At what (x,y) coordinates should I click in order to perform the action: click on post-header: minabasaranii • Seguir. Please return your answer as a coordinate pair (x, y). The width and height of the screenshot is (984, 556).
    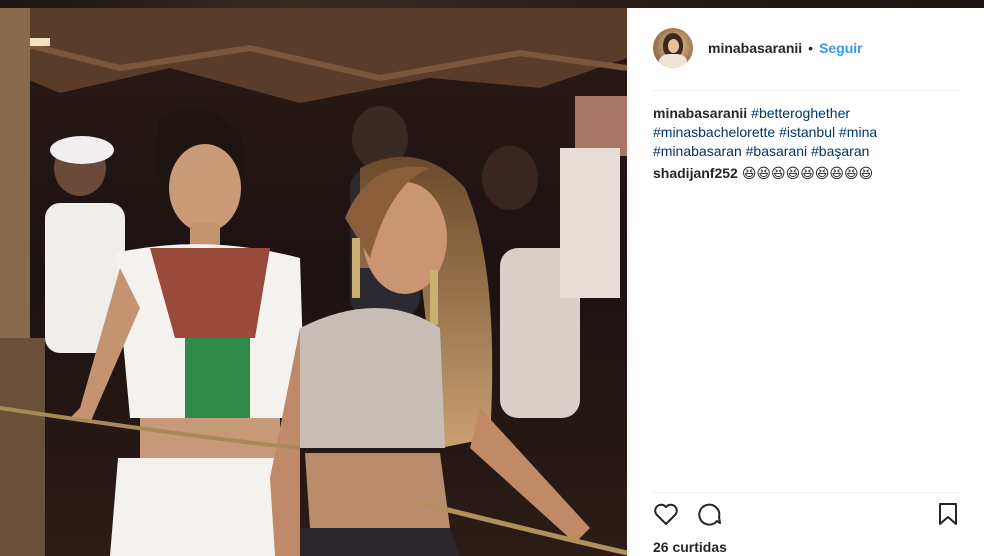
    Looking at the image, I should click on (758, 48).